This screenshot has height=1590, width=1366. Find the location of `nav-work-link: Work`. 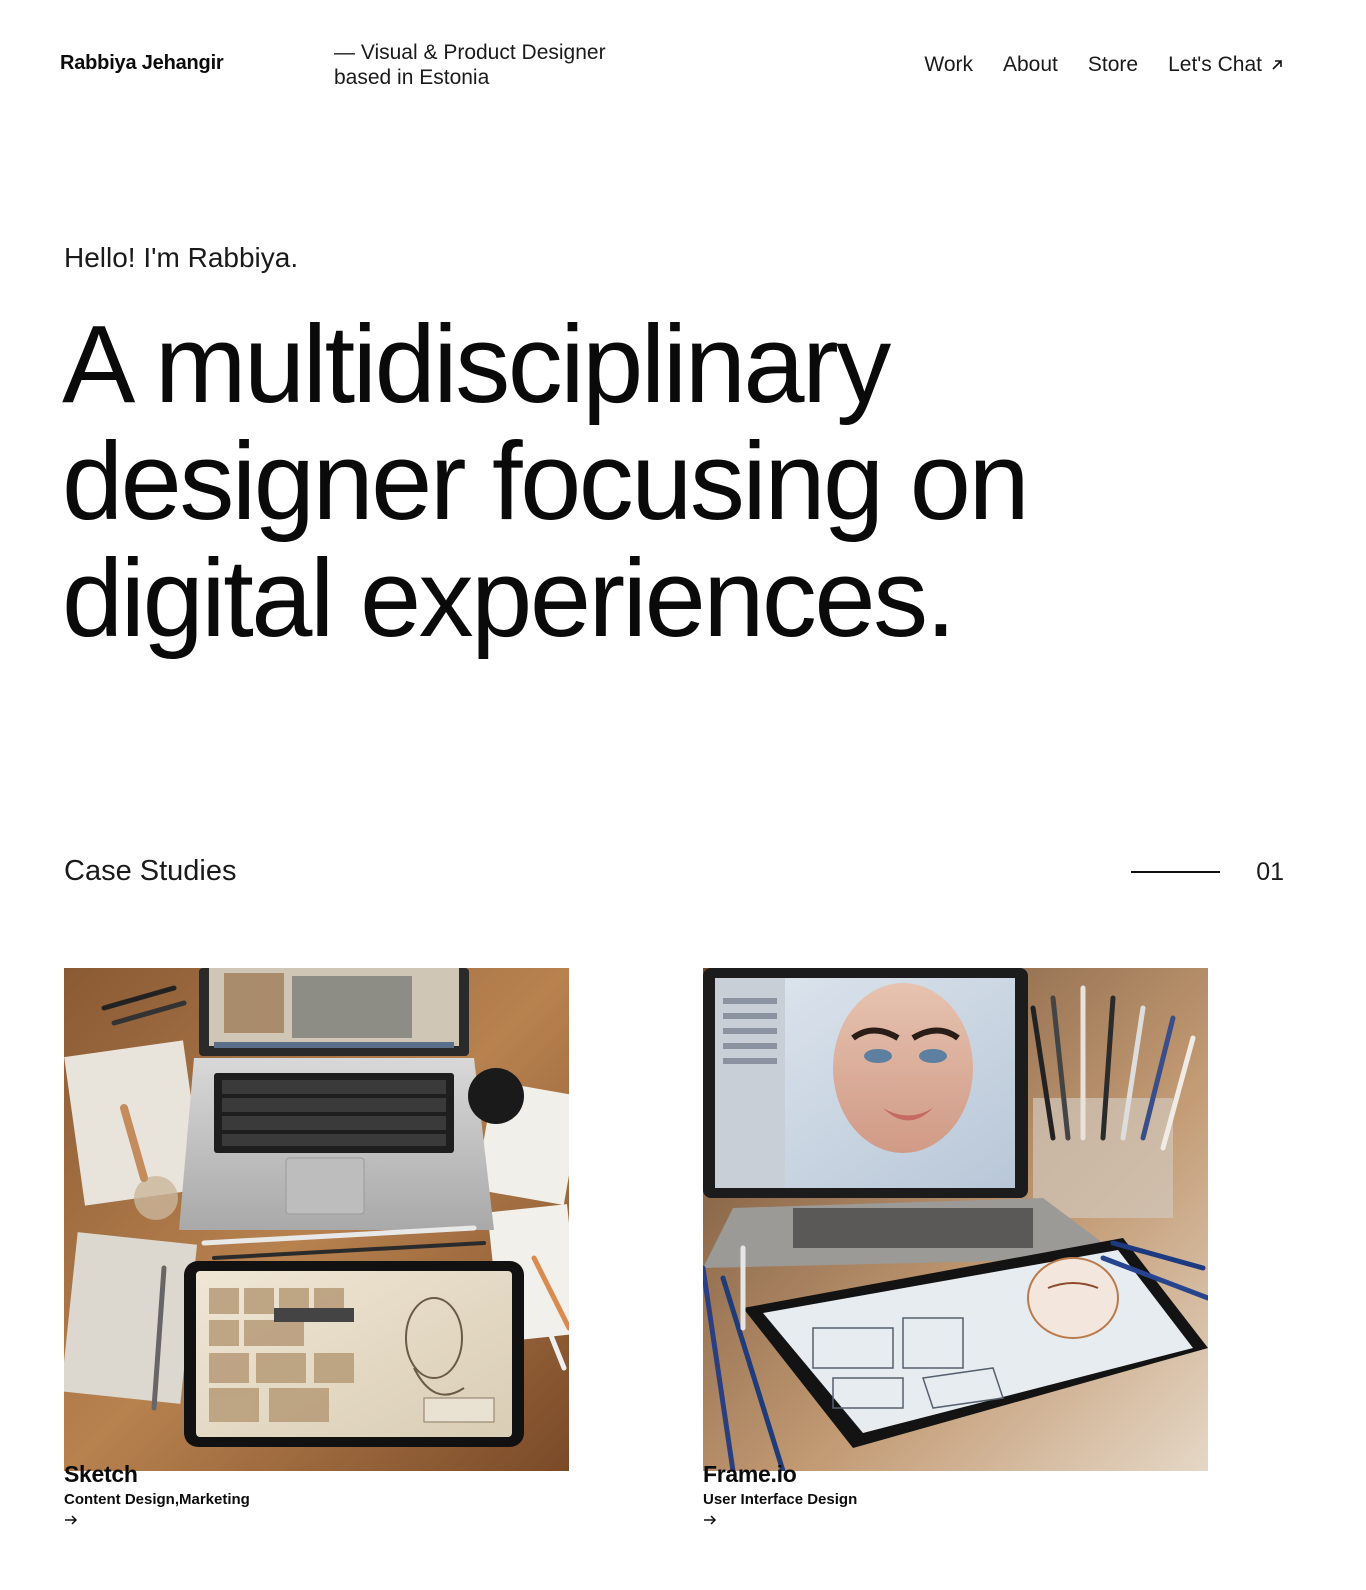

nav-work-link: Work is located at coordinates (948, 65).